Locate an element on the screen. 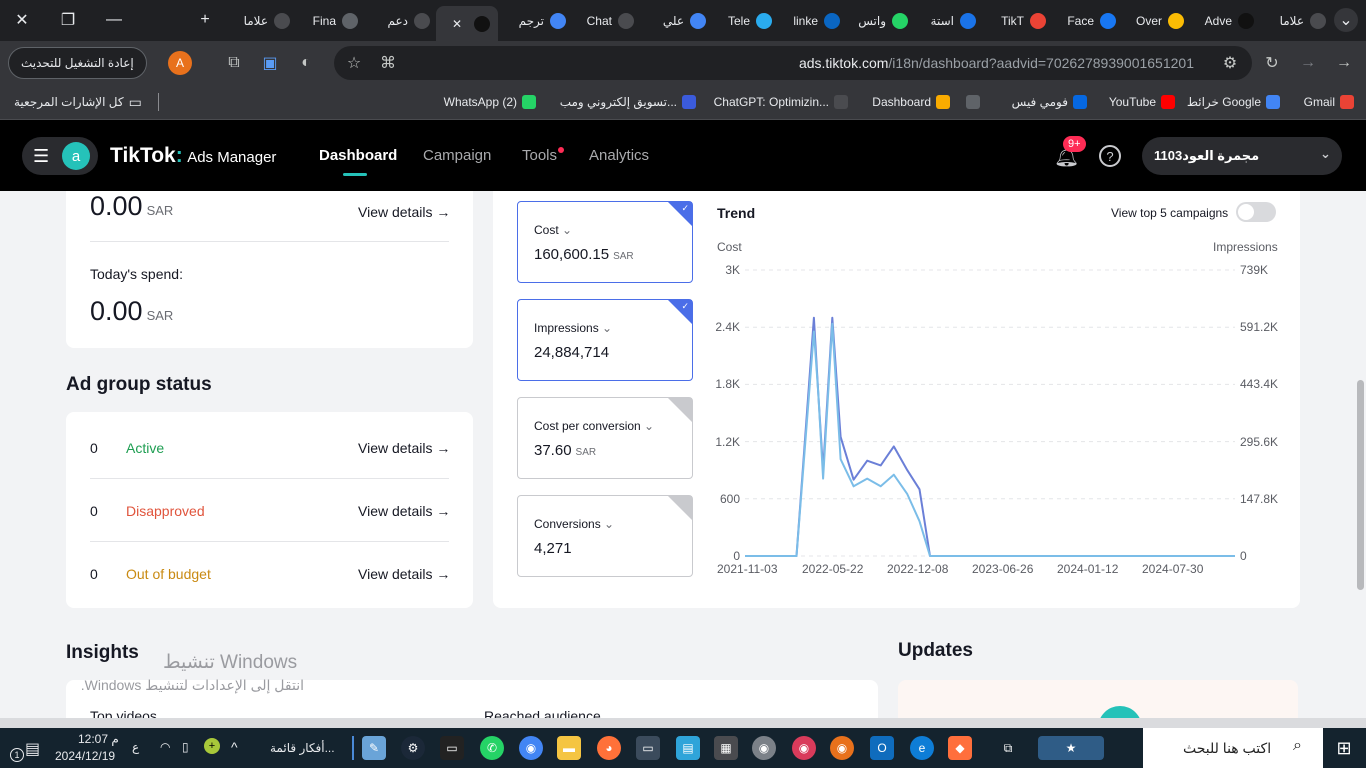 The image size is (1366, 768). reload-icon: ↻ is located at coordinates (1272, 63).